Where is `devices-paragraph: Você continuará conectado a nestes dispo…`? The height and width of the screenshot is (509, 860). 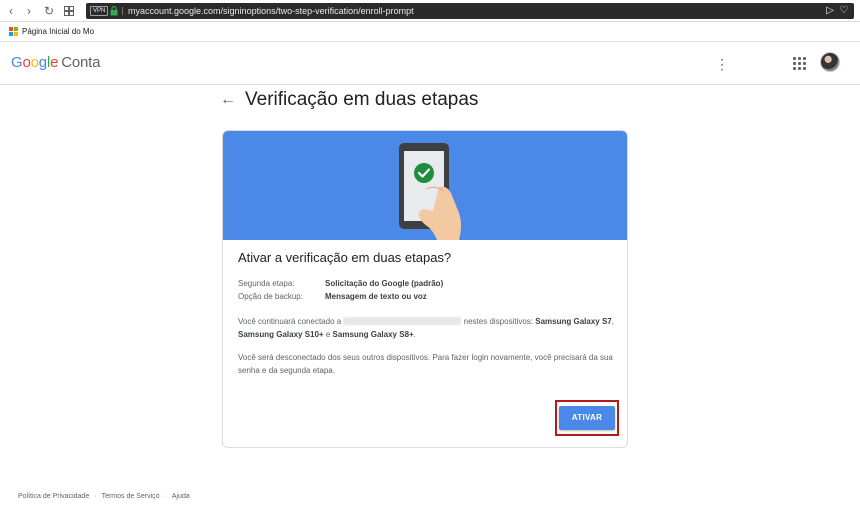
devices-paragraph: Você continuará conectado a nestes dispo… is located at coordinates (426, 328).